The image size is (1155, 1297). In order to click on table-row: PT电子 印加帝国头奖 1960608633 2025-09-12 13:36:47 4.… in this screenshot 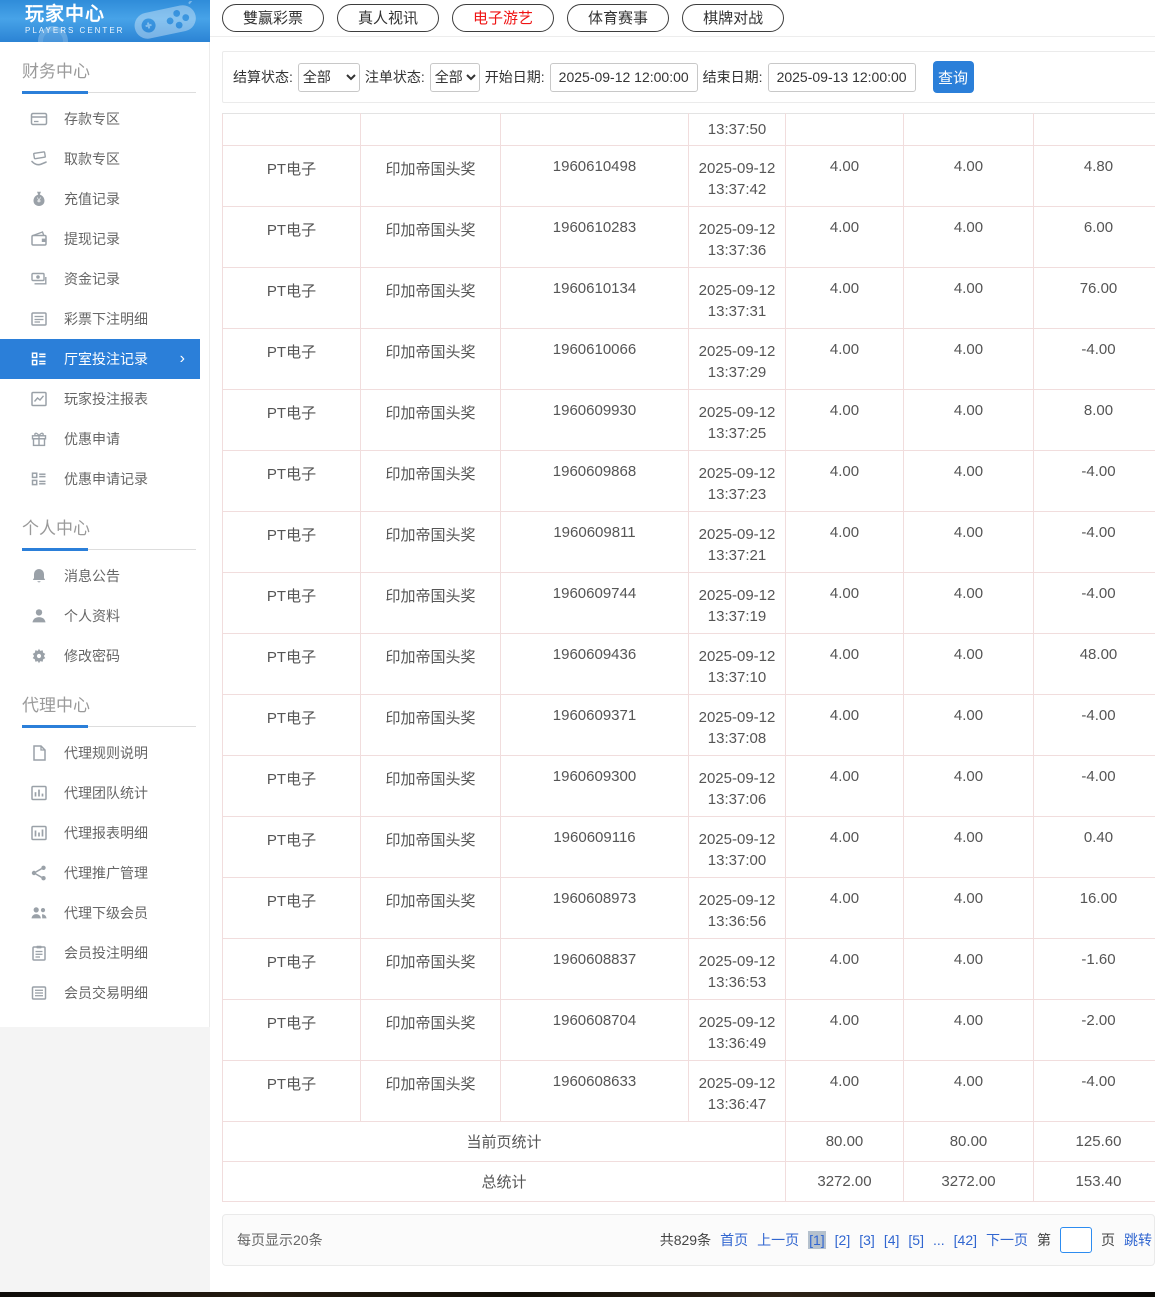, I will do `click(688, 1091)`.